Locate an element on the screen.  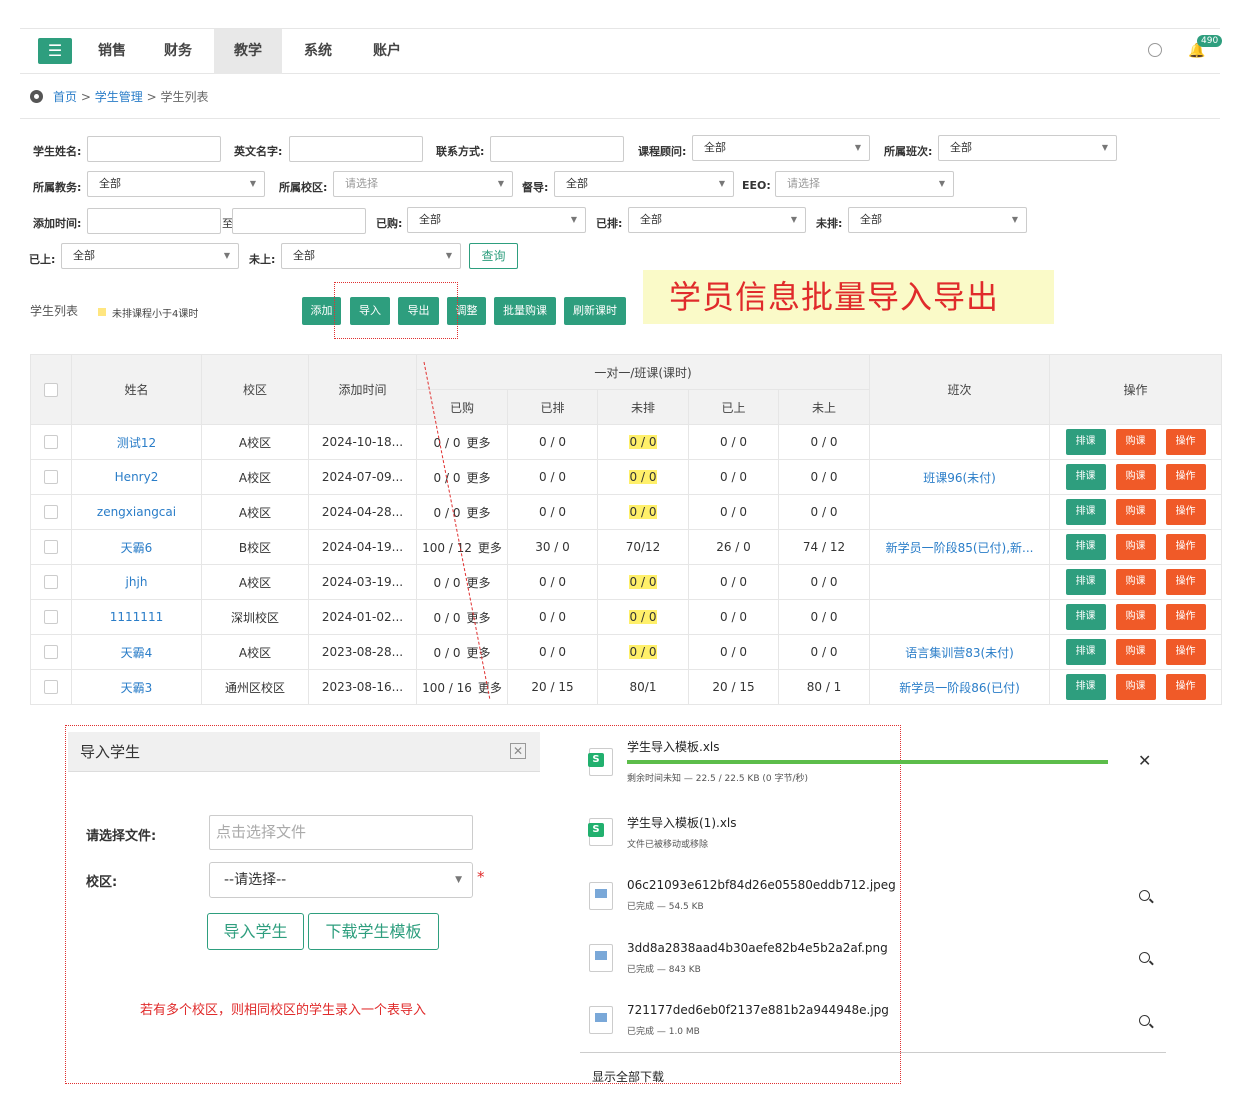
file-select-input: 点击选择文件 is located at coordinates (341, 832).